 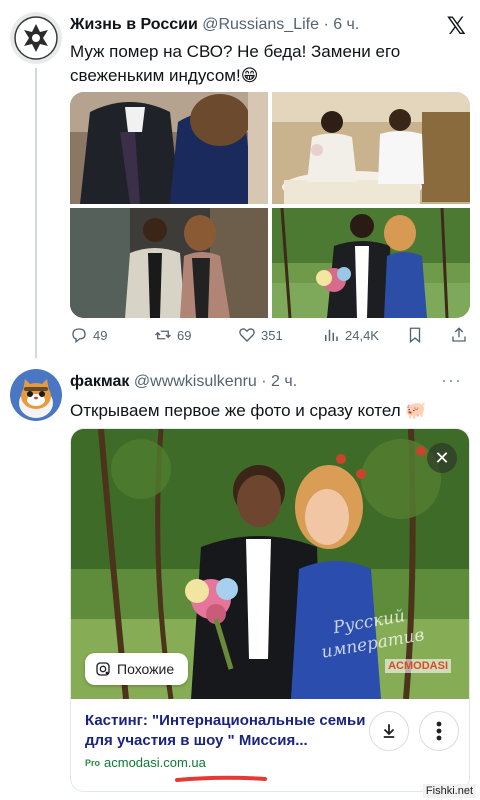 I want to click on reply-count: 49, so click(x=100, y=335).